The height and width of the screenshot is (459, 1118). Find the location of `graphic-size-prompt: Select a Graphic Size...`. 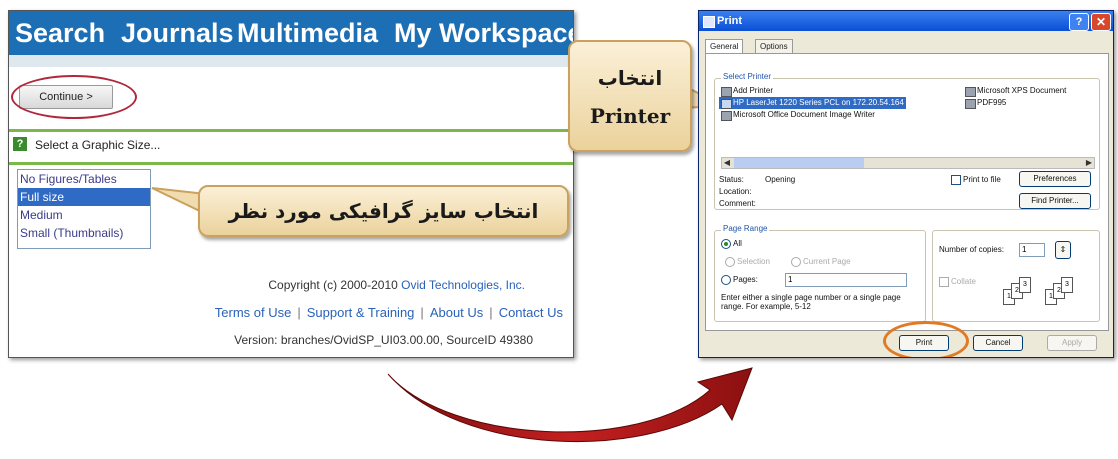

graphic-size-prompt: Select a Graphic Size... is located at coordinates (98, 145).